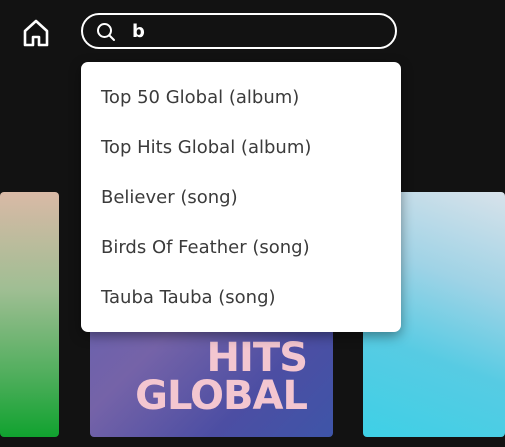 The height and width of the screenshot is (447, 505). Describe the element at coordinates (29, 314) in the screenshot. I see `album-card-left` at that location.